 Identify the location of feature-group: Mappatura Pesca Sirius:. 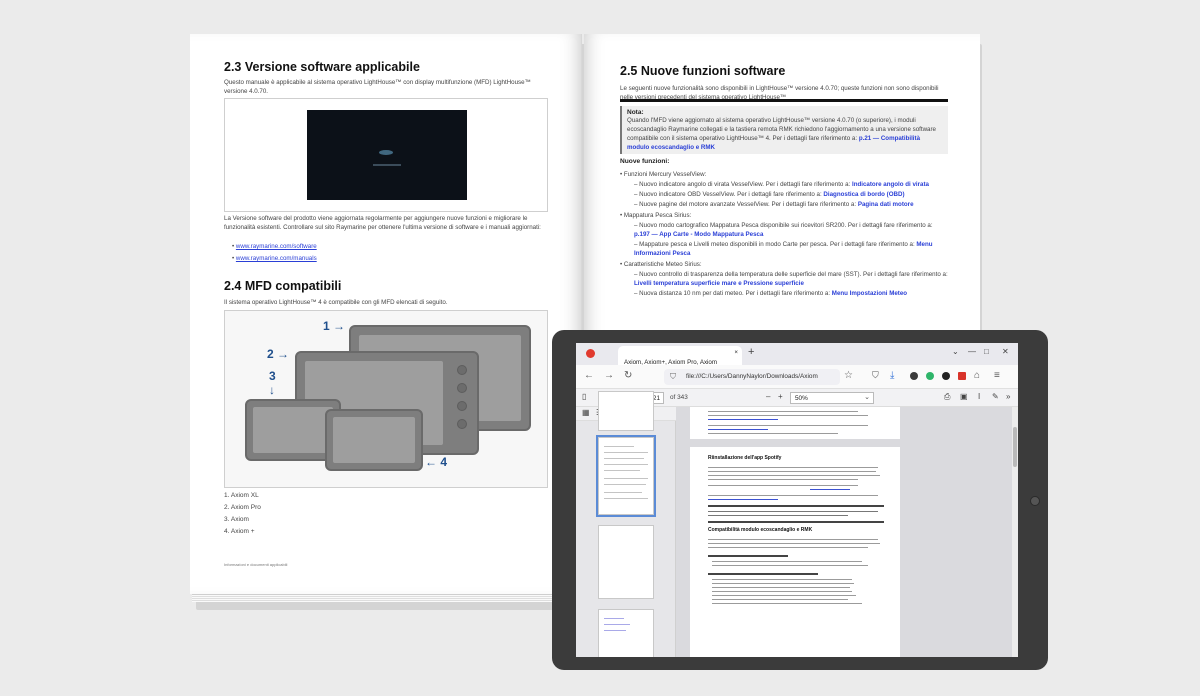
(785, 215).